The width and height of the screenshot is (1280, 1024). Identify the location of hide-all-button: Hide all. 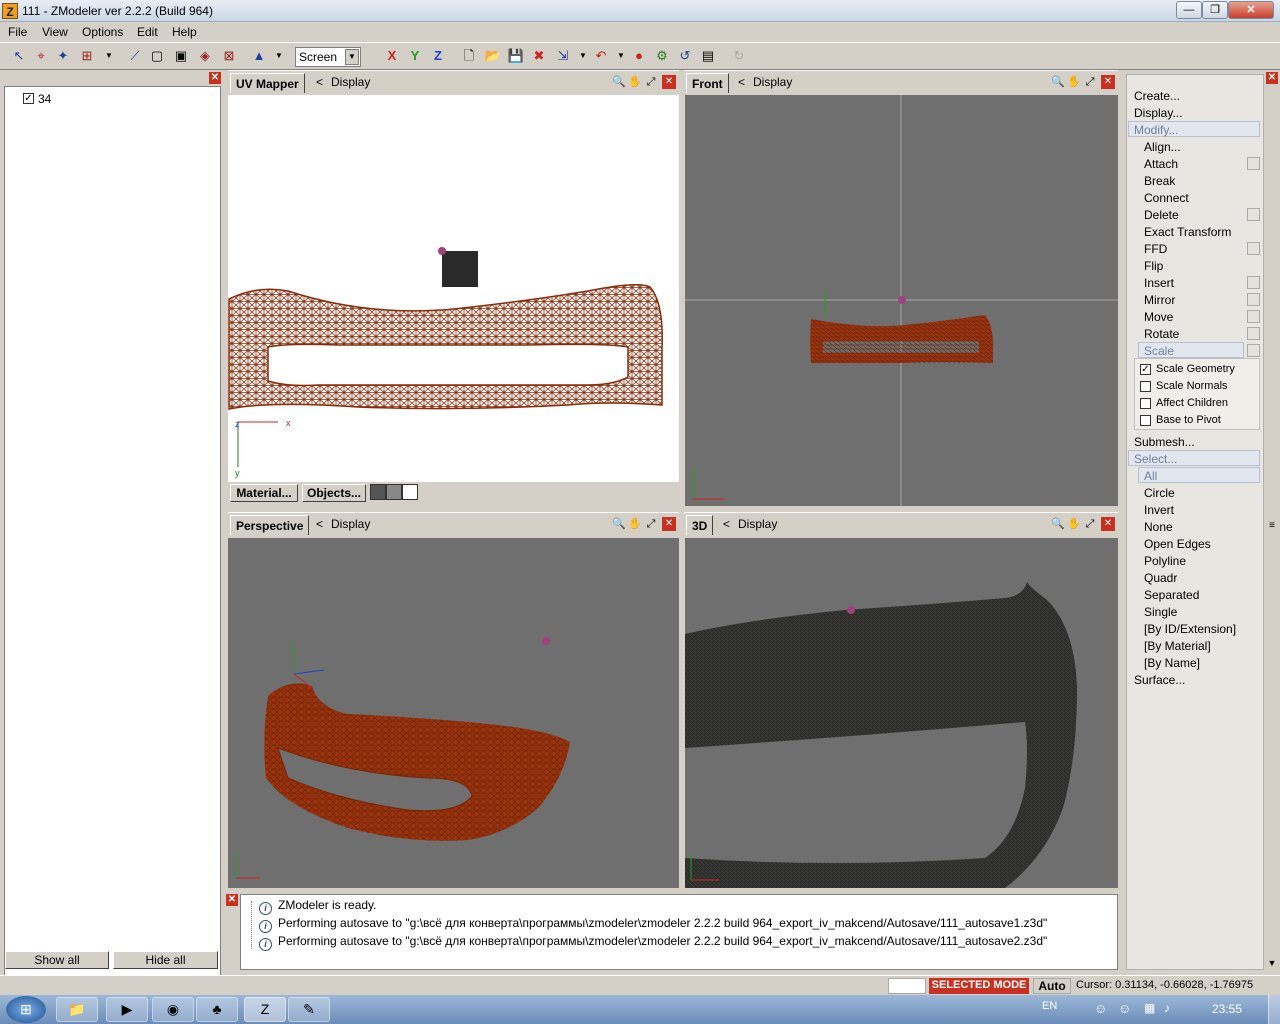
(165, 960).